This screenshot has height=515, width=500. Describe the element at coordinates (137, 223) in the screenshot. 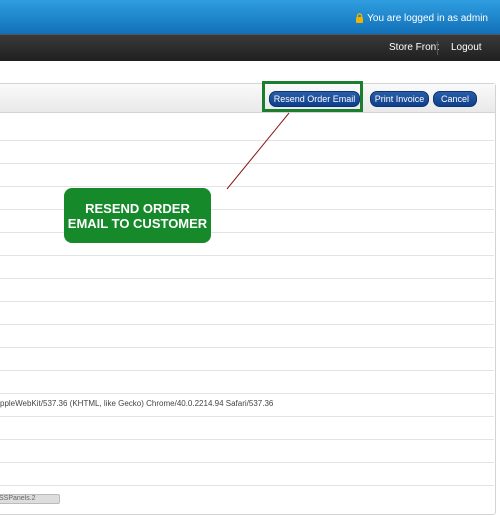

I see `callout-line-2: EMAIL TO CUSTOMER` at that location.